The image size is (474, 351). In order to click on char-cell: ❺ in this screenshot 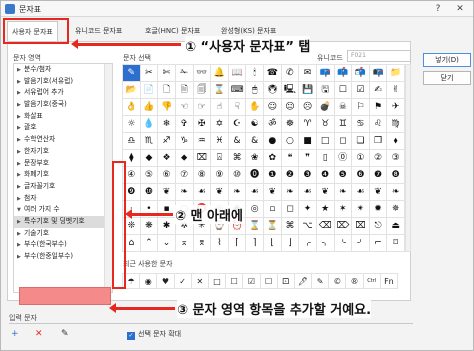, I will do `click(343, 175)`.